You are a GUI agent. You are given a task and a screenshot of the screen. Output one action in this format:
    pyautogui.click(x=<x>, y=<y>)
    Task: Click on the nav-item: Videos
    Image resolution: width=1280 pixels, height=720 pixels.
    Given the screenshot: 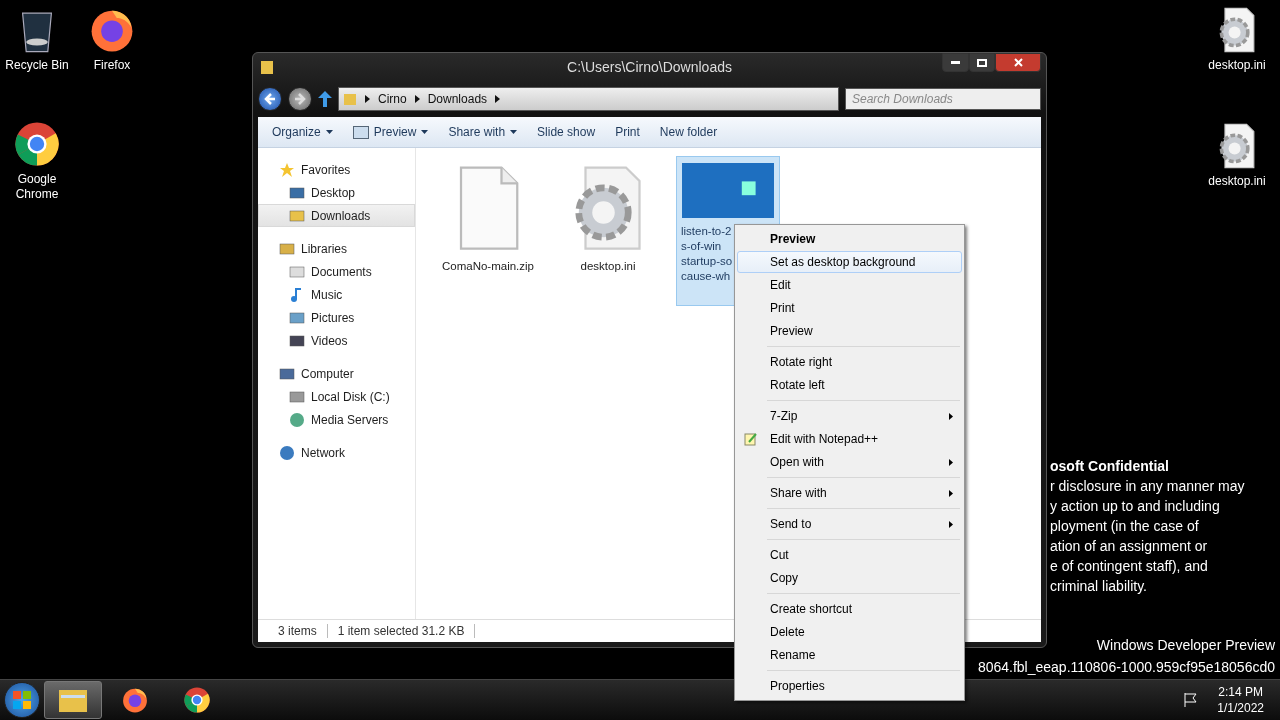 What is the action you would take?
    pyautogui.click(x=336, y=340)
    